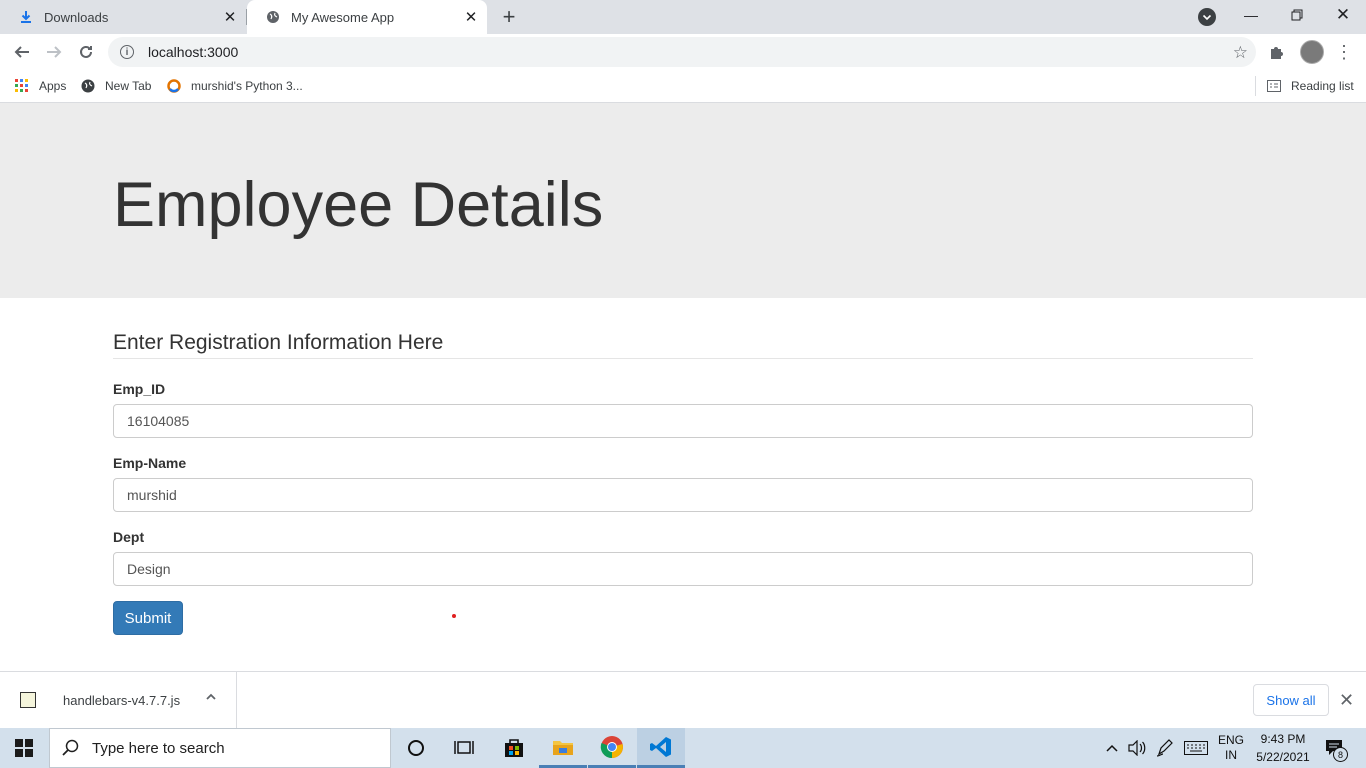 The width and height of the screenshot is (1366, 768). Describe the element at coordinates (343, 17) in the screenshot. I see `tab-label: My Awesome App` at that location.